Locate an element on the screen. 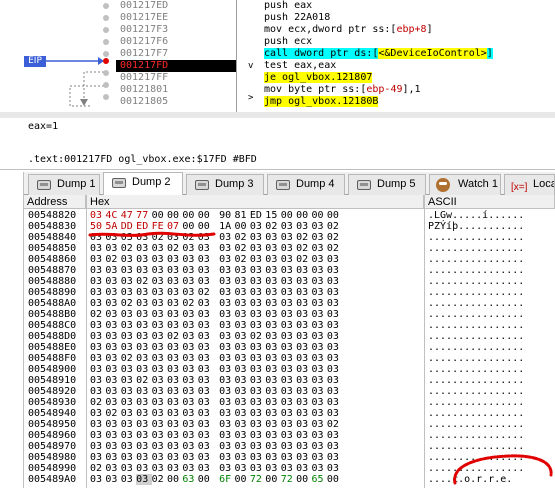 This screenshot has width=555, height=488. dump-row-address: 005488E0 is located at coordinates (52, 347).